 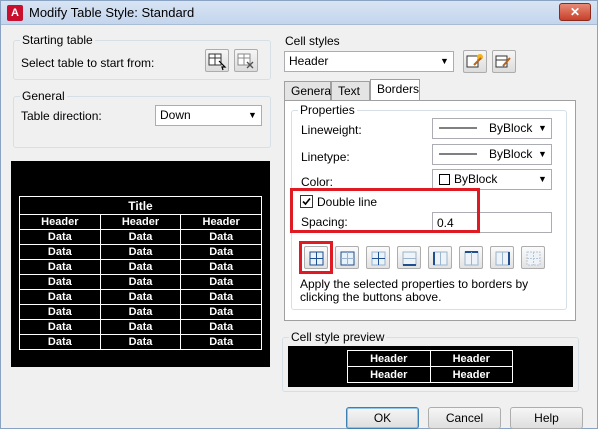 I want to click on manage-cell-styles-button, so click(x=504, y=61).